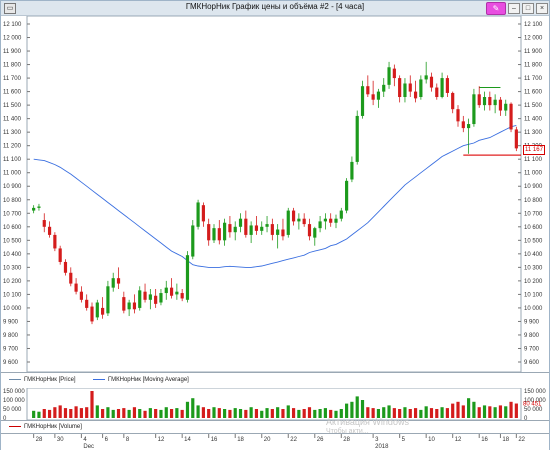 The height and width of the screenshot is (455, 550). I want to click on volume-legend-item: ГМКНорНик [Volume], so click(45, 427).